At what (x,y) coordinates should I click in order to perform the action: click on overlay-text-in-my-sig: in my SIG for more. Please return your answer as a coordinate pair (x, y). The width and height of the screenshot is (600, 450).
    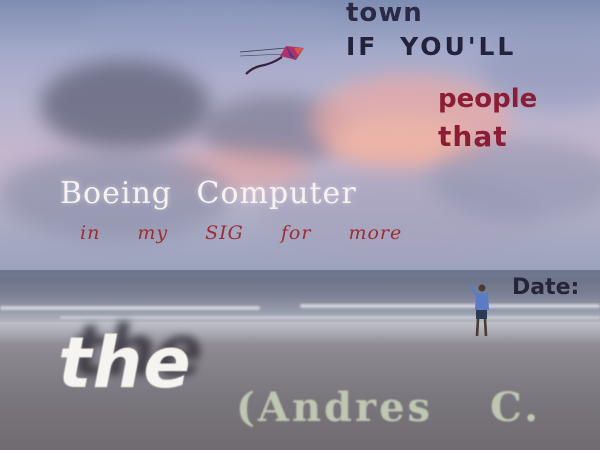
    Looking at the image, I should click on (241, 233).